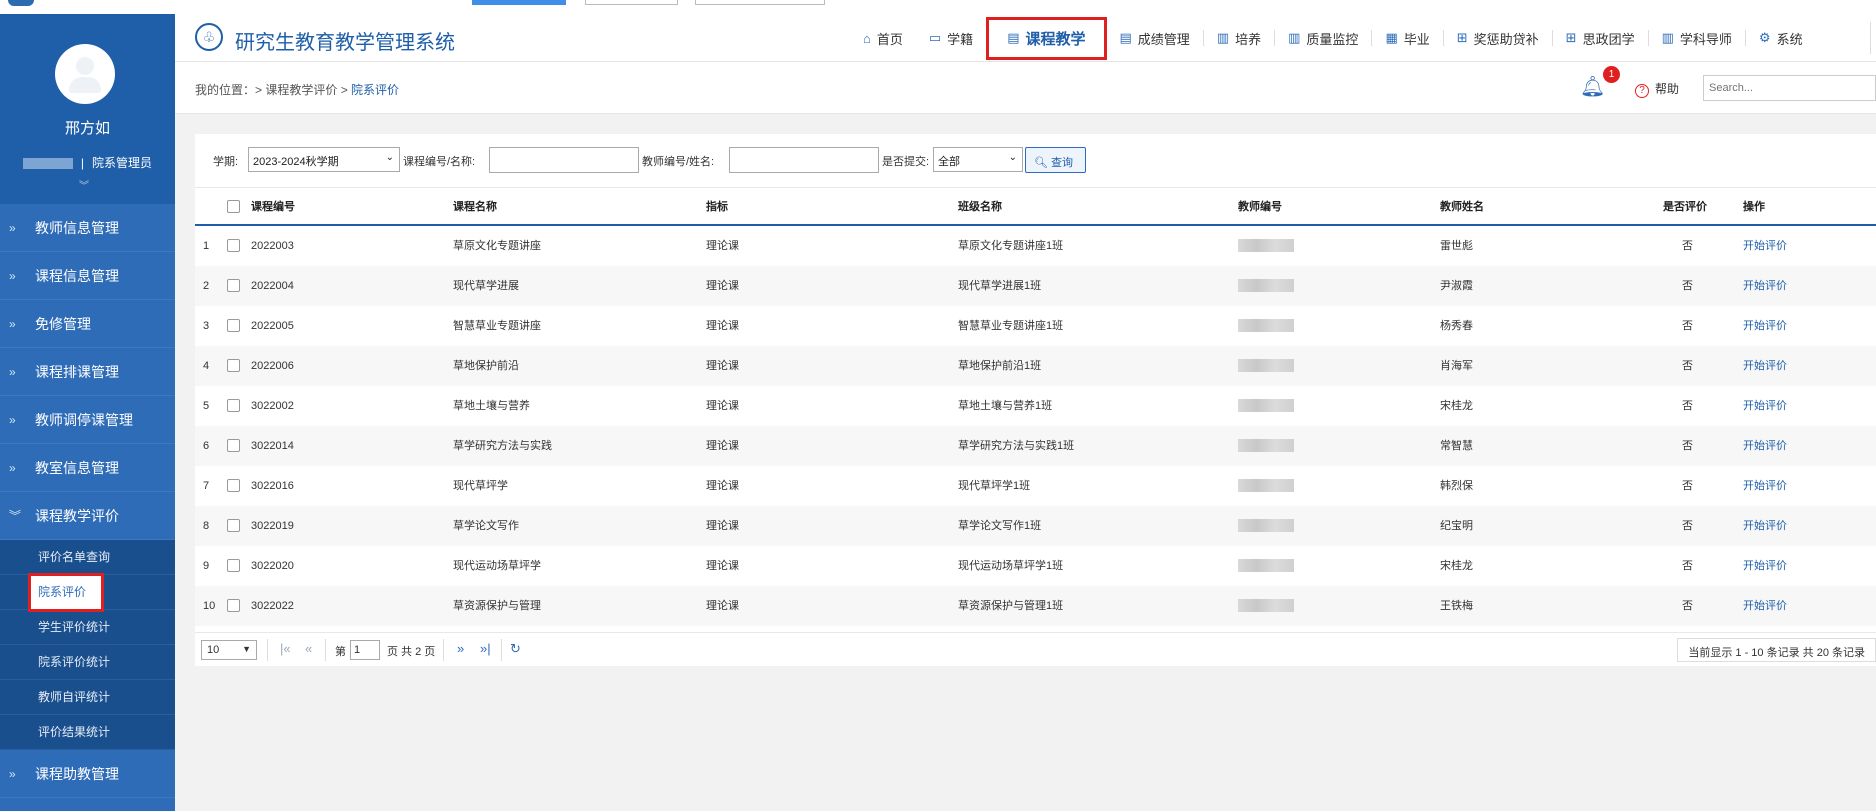  Describe the element at coordinates (804, 160) in the screenshot. I see `teacher-input` at that location.